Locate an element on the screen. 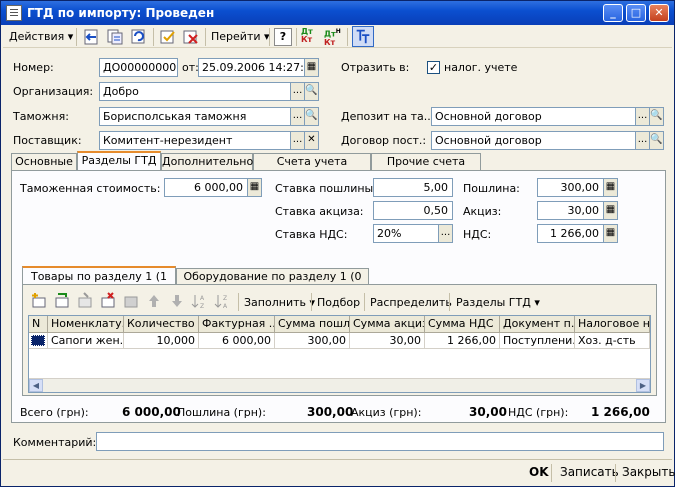 The width and height of the screenshot is (675, 487). table-cell: 300,00 is located at coordinates (312, 341).